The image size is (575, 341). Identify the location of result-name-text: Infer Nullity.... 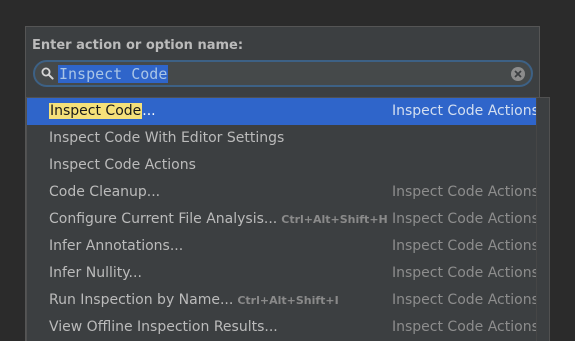
(95, 273).